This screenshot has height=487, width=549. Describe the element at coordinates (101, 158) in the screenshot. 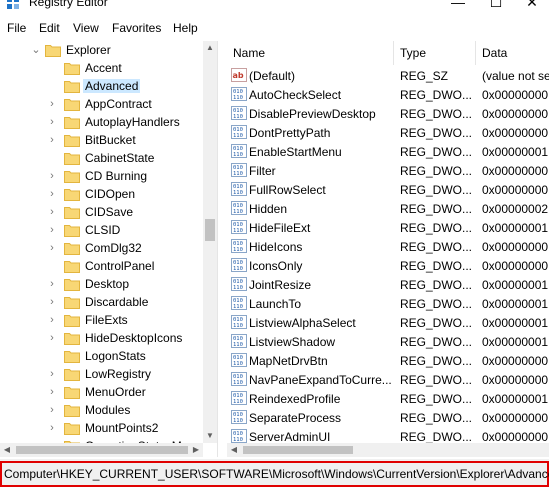

I see `tree-item: CabinetState` at that location.